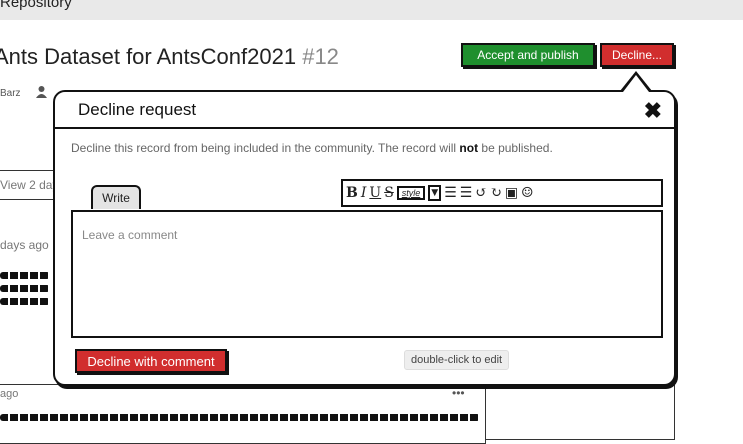 The height and width of the screenshot is (444, 743). I want to click on chevron-down-icon: ▼, so click(435, 193).